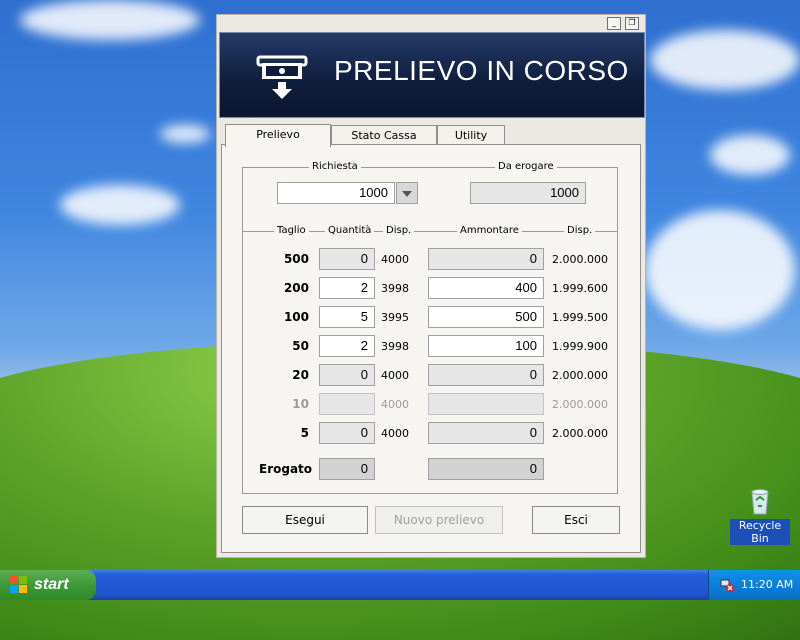  What do you see at coordinates (486, 469) in the screenshot?
I see `erogato-ammontare-field: 0` at bounding box center [486, 469].